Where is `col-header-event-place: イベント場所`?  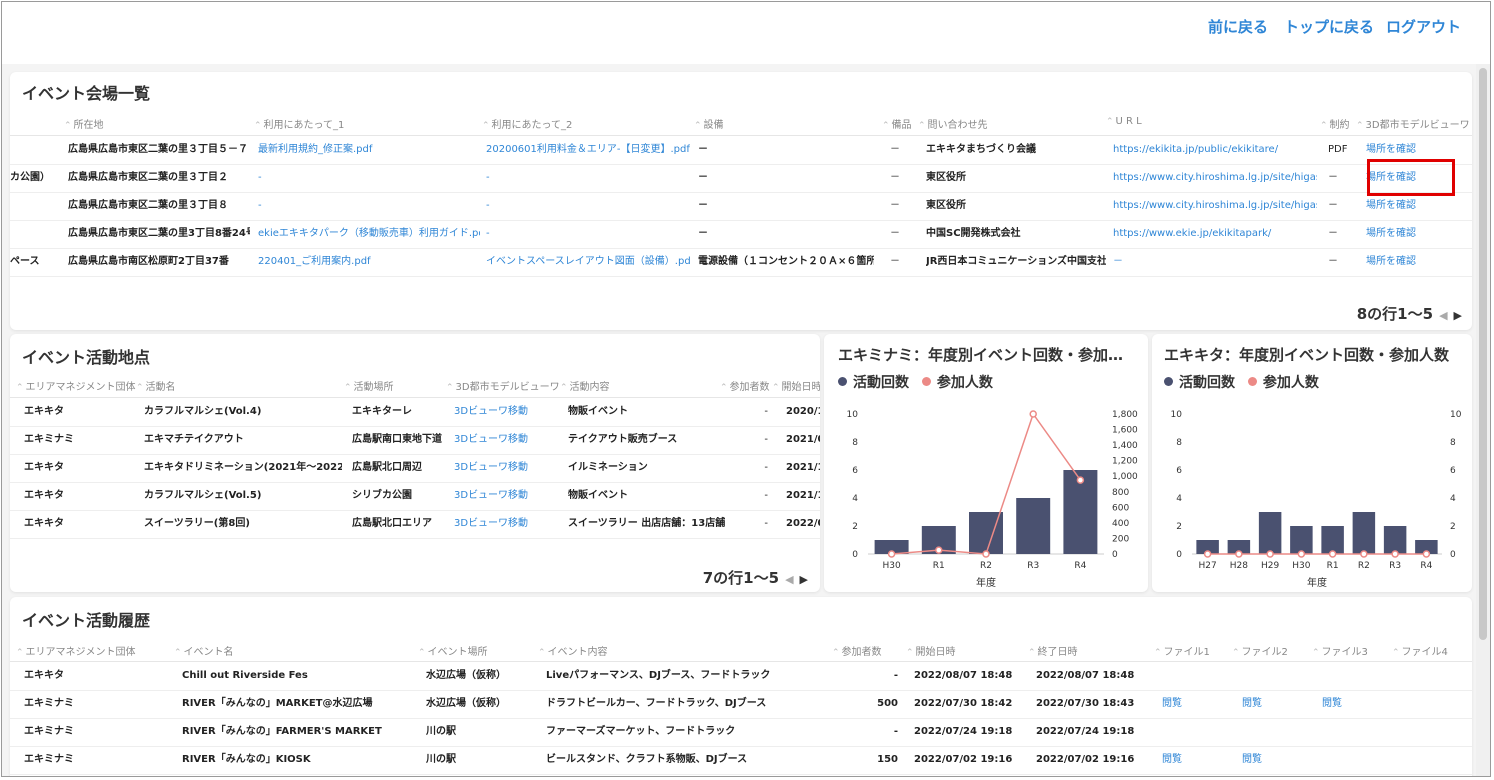 col-header-event-place: イベント場所 is located at coordinates (453, 650).